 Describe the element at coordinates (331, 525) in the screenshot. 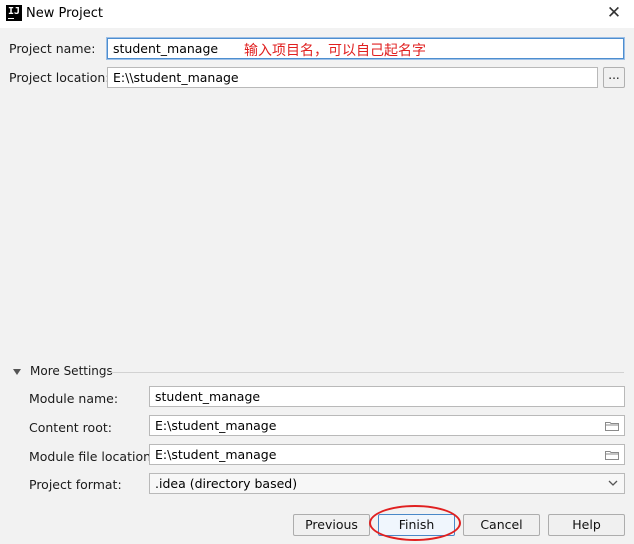

I see `previous-button: Previous` at that location.